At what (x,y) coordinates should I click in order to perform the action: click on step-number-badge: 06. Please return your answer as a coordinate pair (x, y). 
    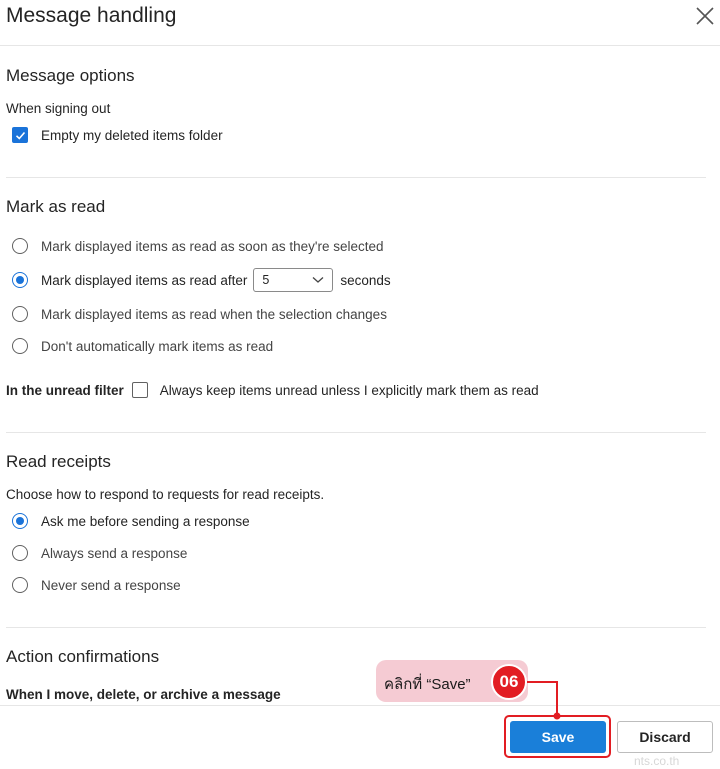
    Looking at the image, I should click on (509, 682).